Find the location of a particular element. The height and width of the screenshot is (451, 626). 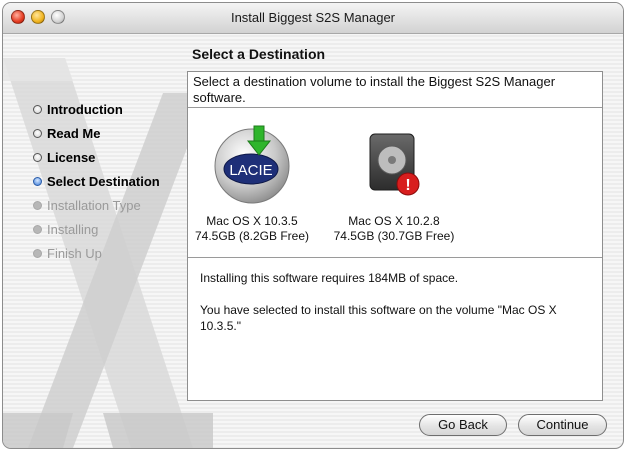

step-bullet-current-icon is located at coordinates (37, 181).